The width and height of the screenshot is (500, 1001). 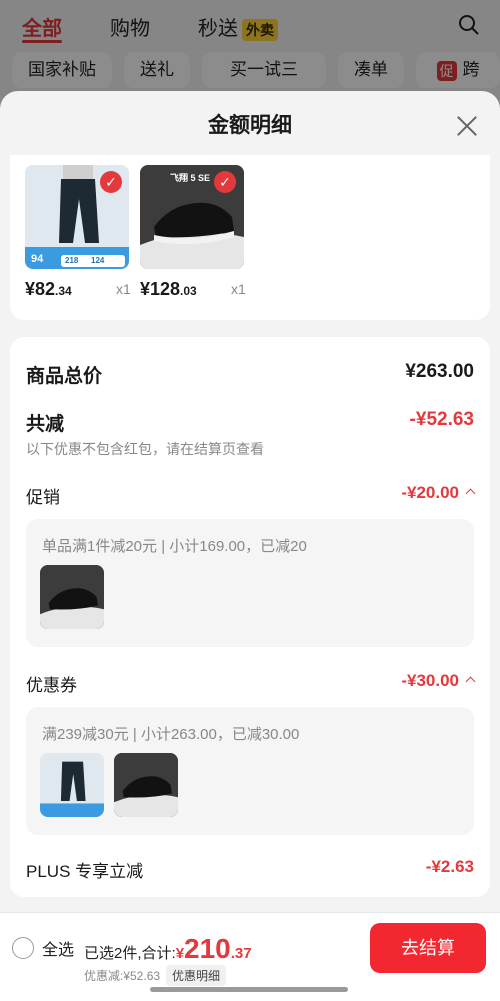 I want to click on coupon-value: -¥30.00, so click(x=430, y=680).